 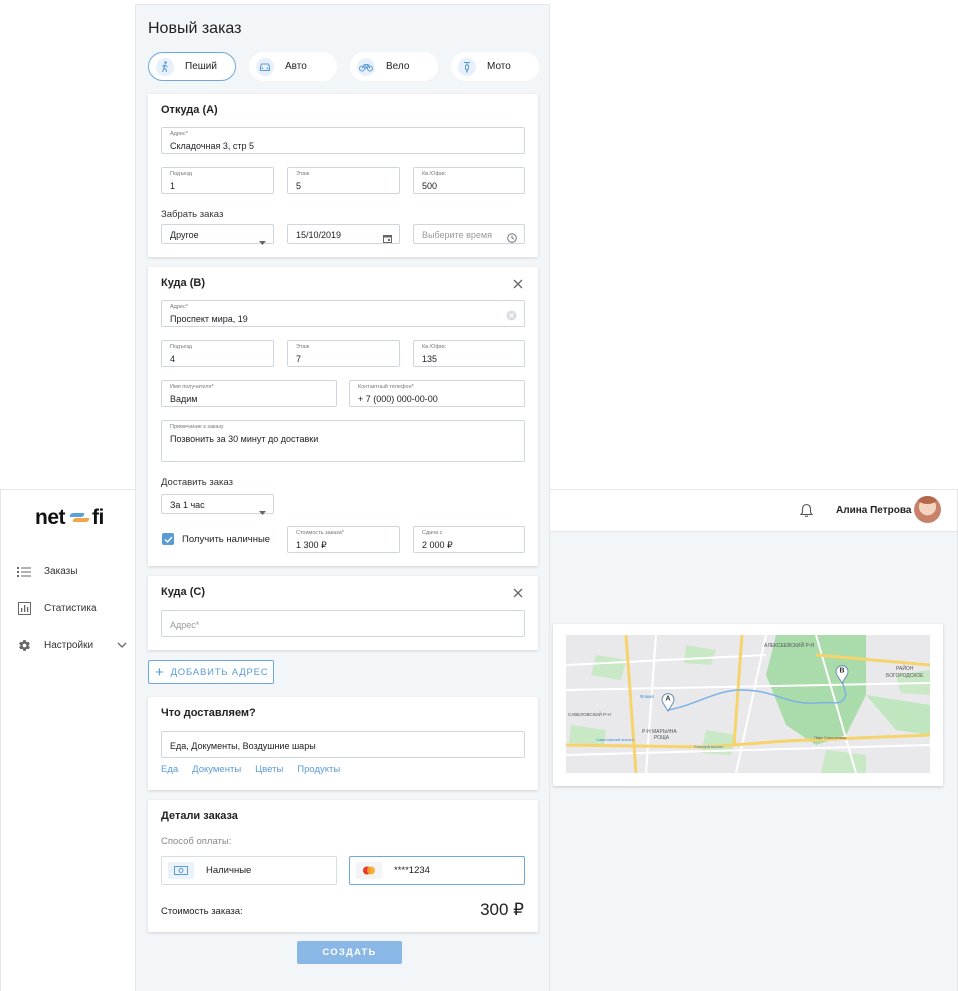 I want to click on car-icon, so click(x=265, y=66).